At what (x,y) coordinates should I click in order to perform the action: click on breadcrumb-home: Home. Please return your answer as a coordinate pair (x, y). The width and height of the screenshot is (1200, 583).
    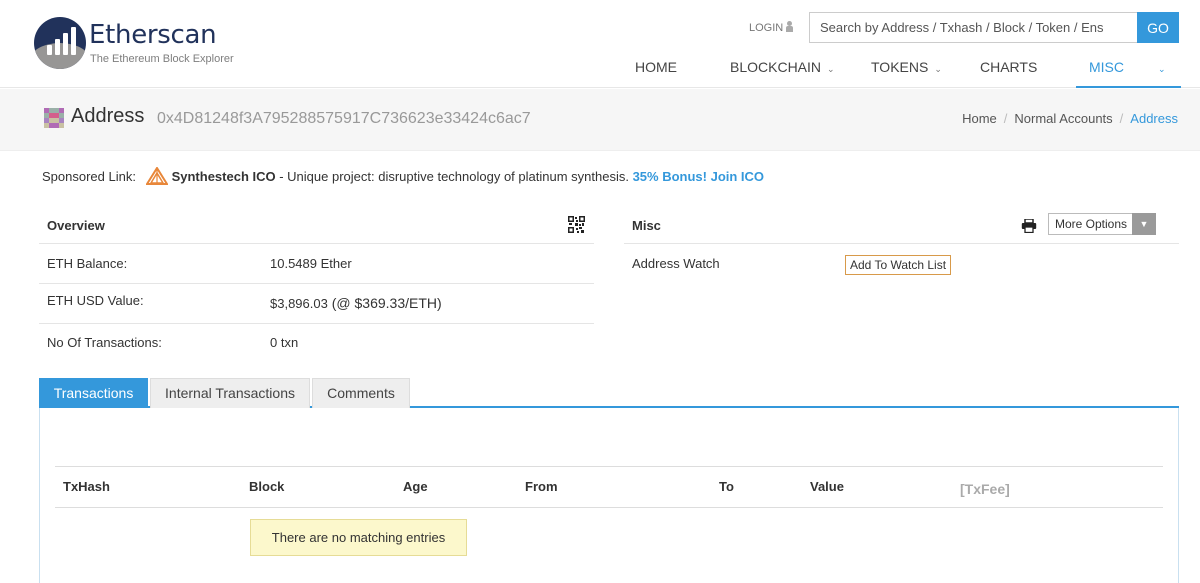
    Looking at the image, I should click on (979, 118).